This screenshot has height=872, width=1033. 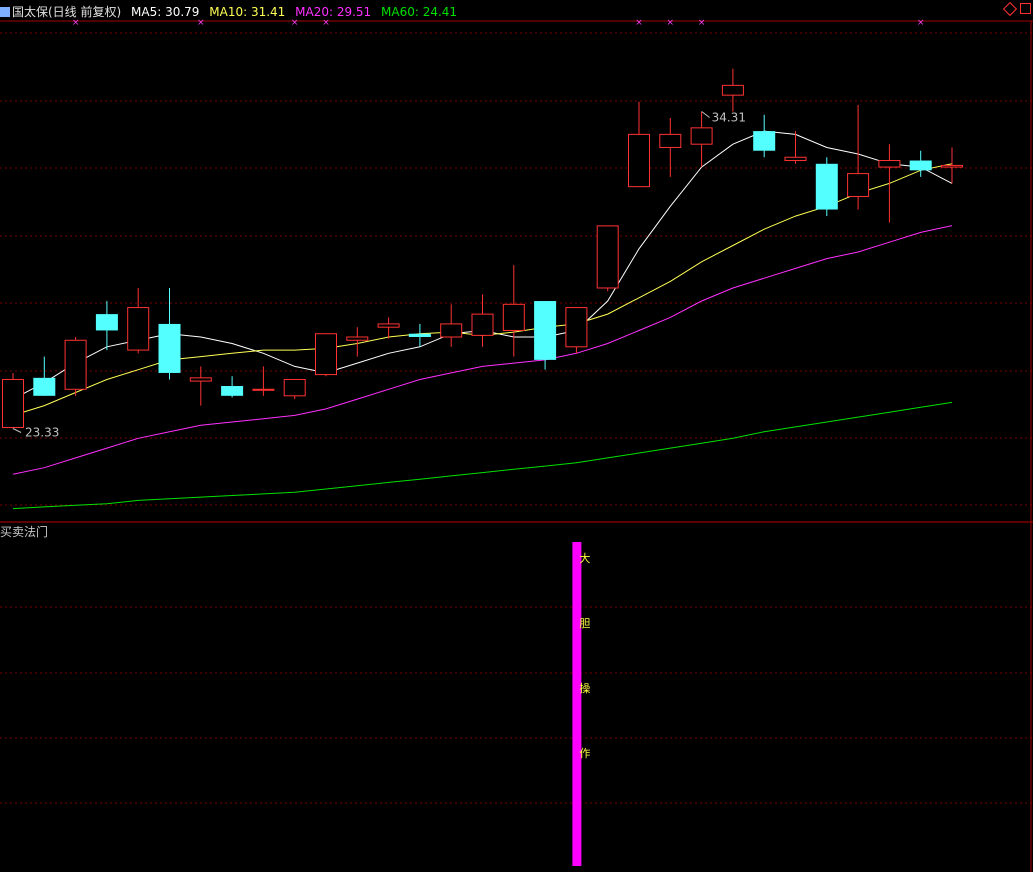 I want to click on signal-char: 作, so click(x=584, y=753).